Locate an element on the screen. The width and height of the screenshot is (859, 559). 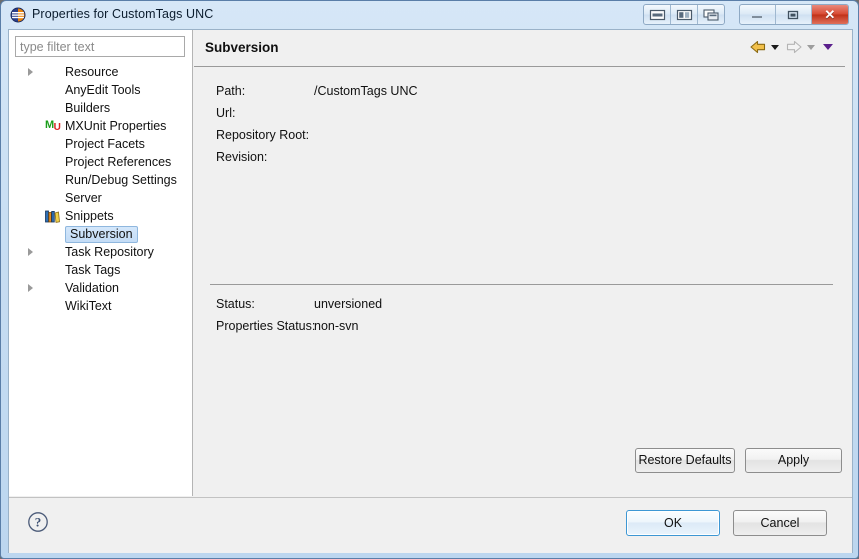
snippets-books-icon is located at coordinates (52, 216).